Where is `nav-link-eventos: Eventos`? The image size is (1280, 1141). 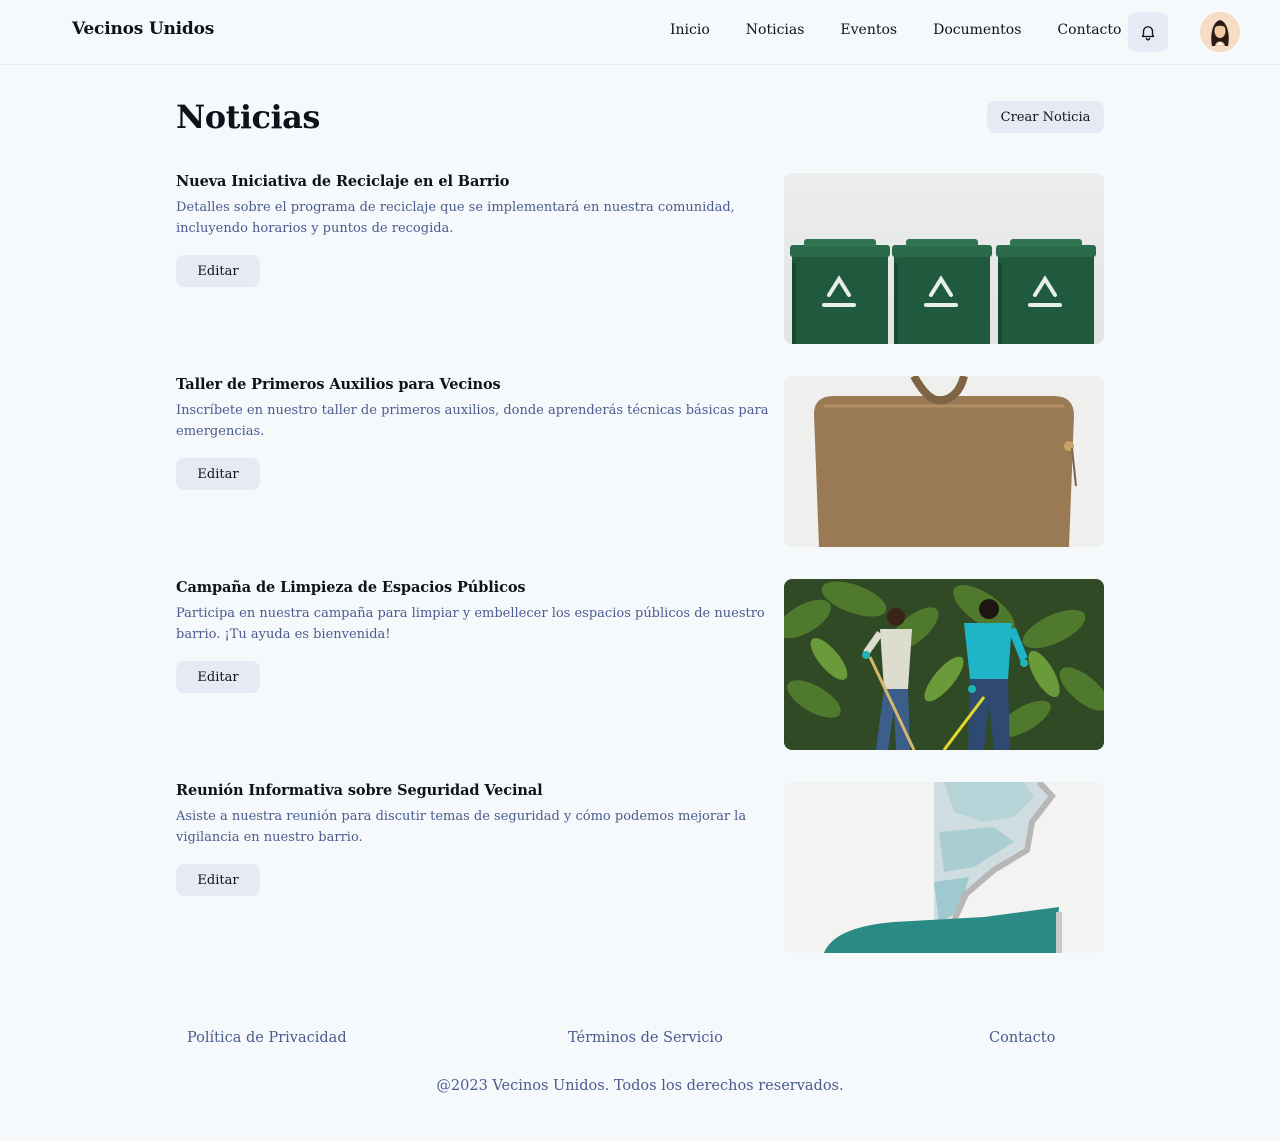 nav-link-eventos: Eventos is located at coordinates (868, 30).